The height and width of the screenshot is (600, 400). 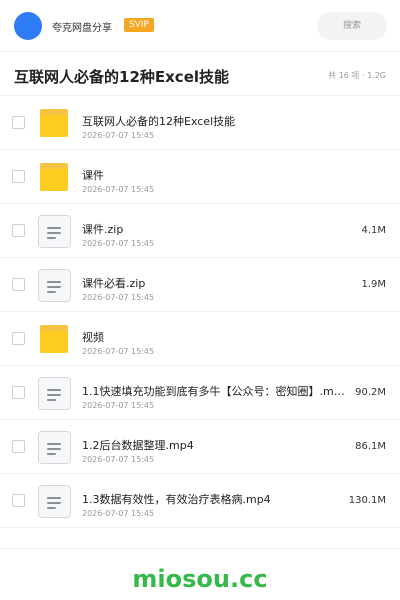 I want to click on list-item: 1.2后台数据整理.mp4 2026-07-07 15:45 86.1M, so click(x=200, y=447).